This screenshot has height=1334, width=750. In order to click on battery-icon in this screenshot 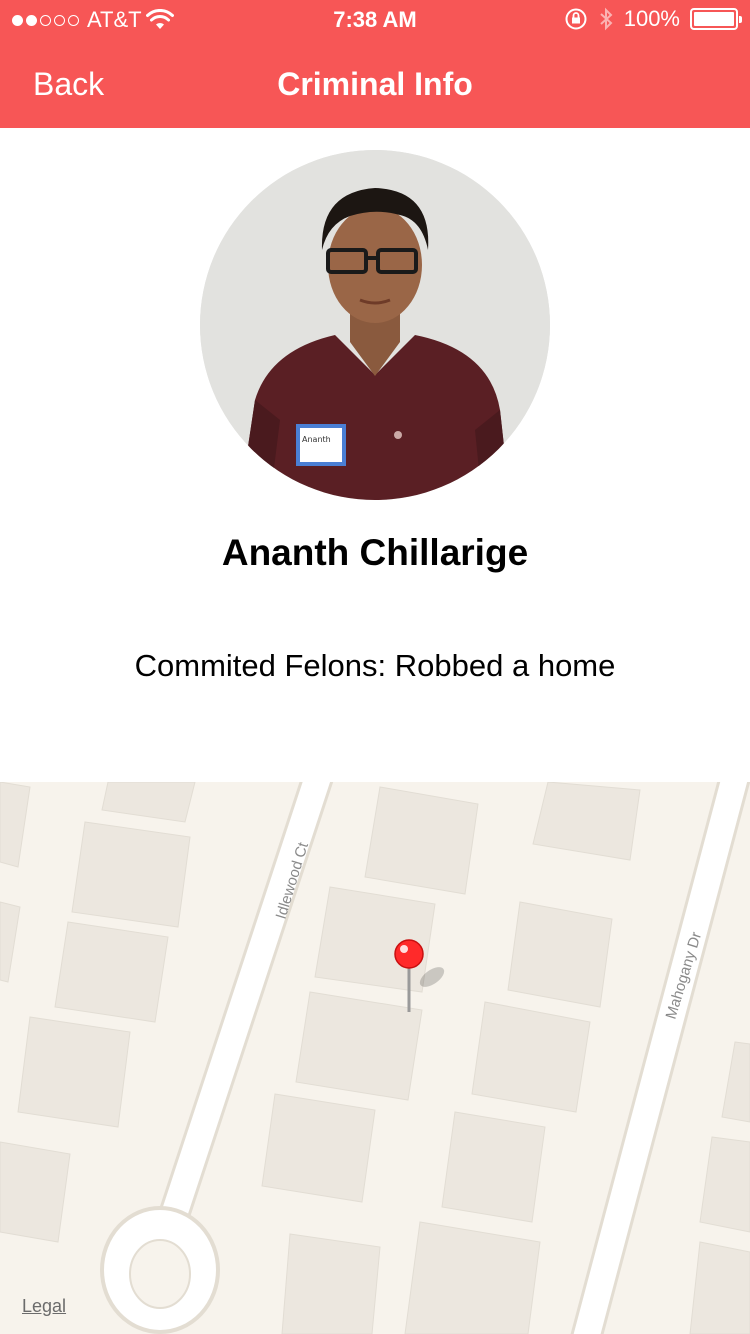, I will do `click(716, 19)`.